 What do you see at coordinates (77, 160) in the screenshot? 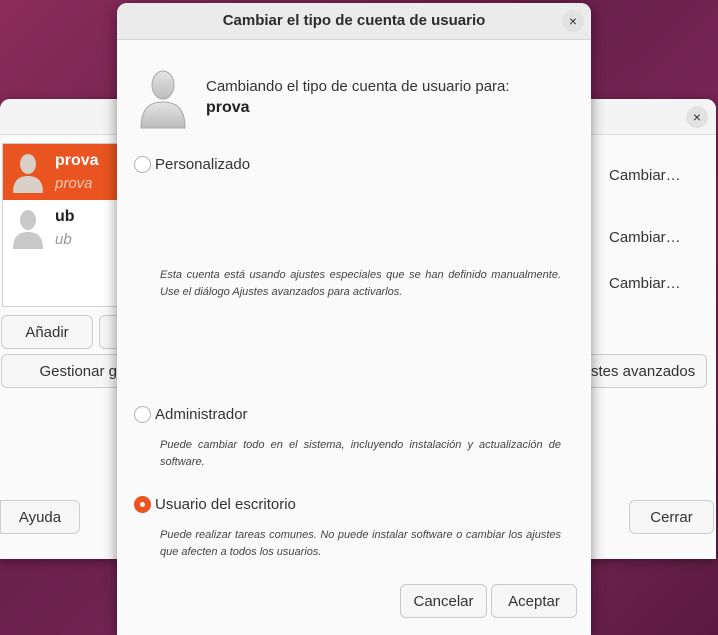
I see `user-username: prova` at bounding box center [77, 160].